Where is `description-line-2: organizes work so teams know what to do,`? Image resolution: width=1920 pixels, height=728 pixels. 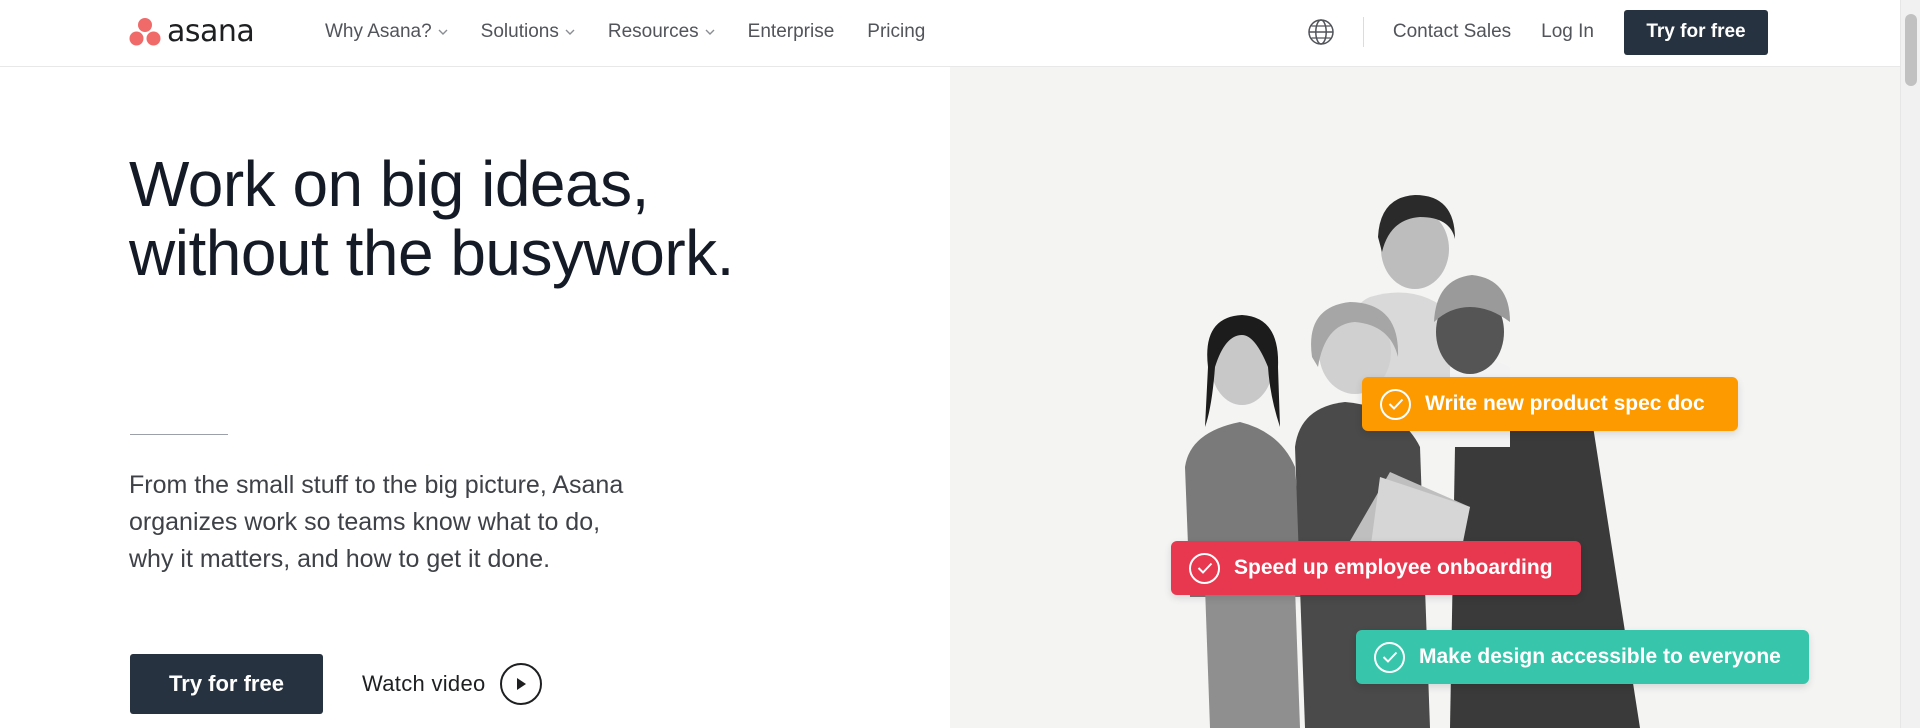 description-line-2: organizes work so teams know what to do, is located at coordinates (365, 522).